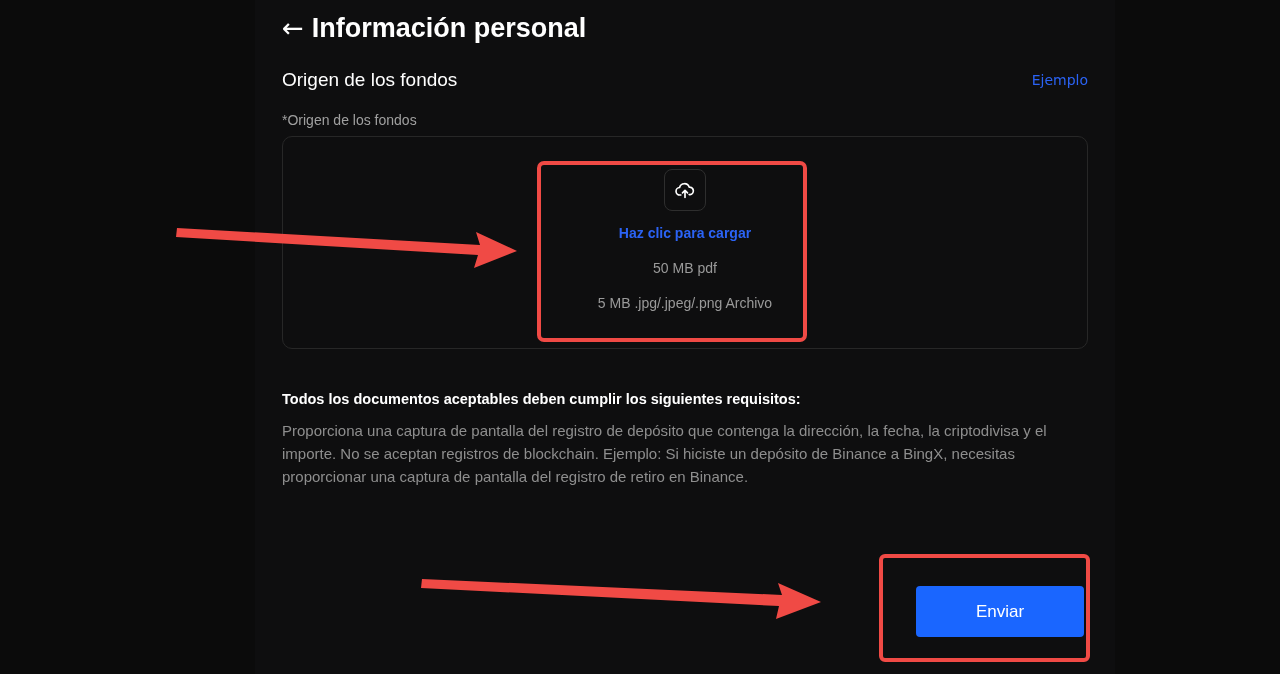 The image size is (1280, 674). I want to click on back-button: ←, so click(293, 28).